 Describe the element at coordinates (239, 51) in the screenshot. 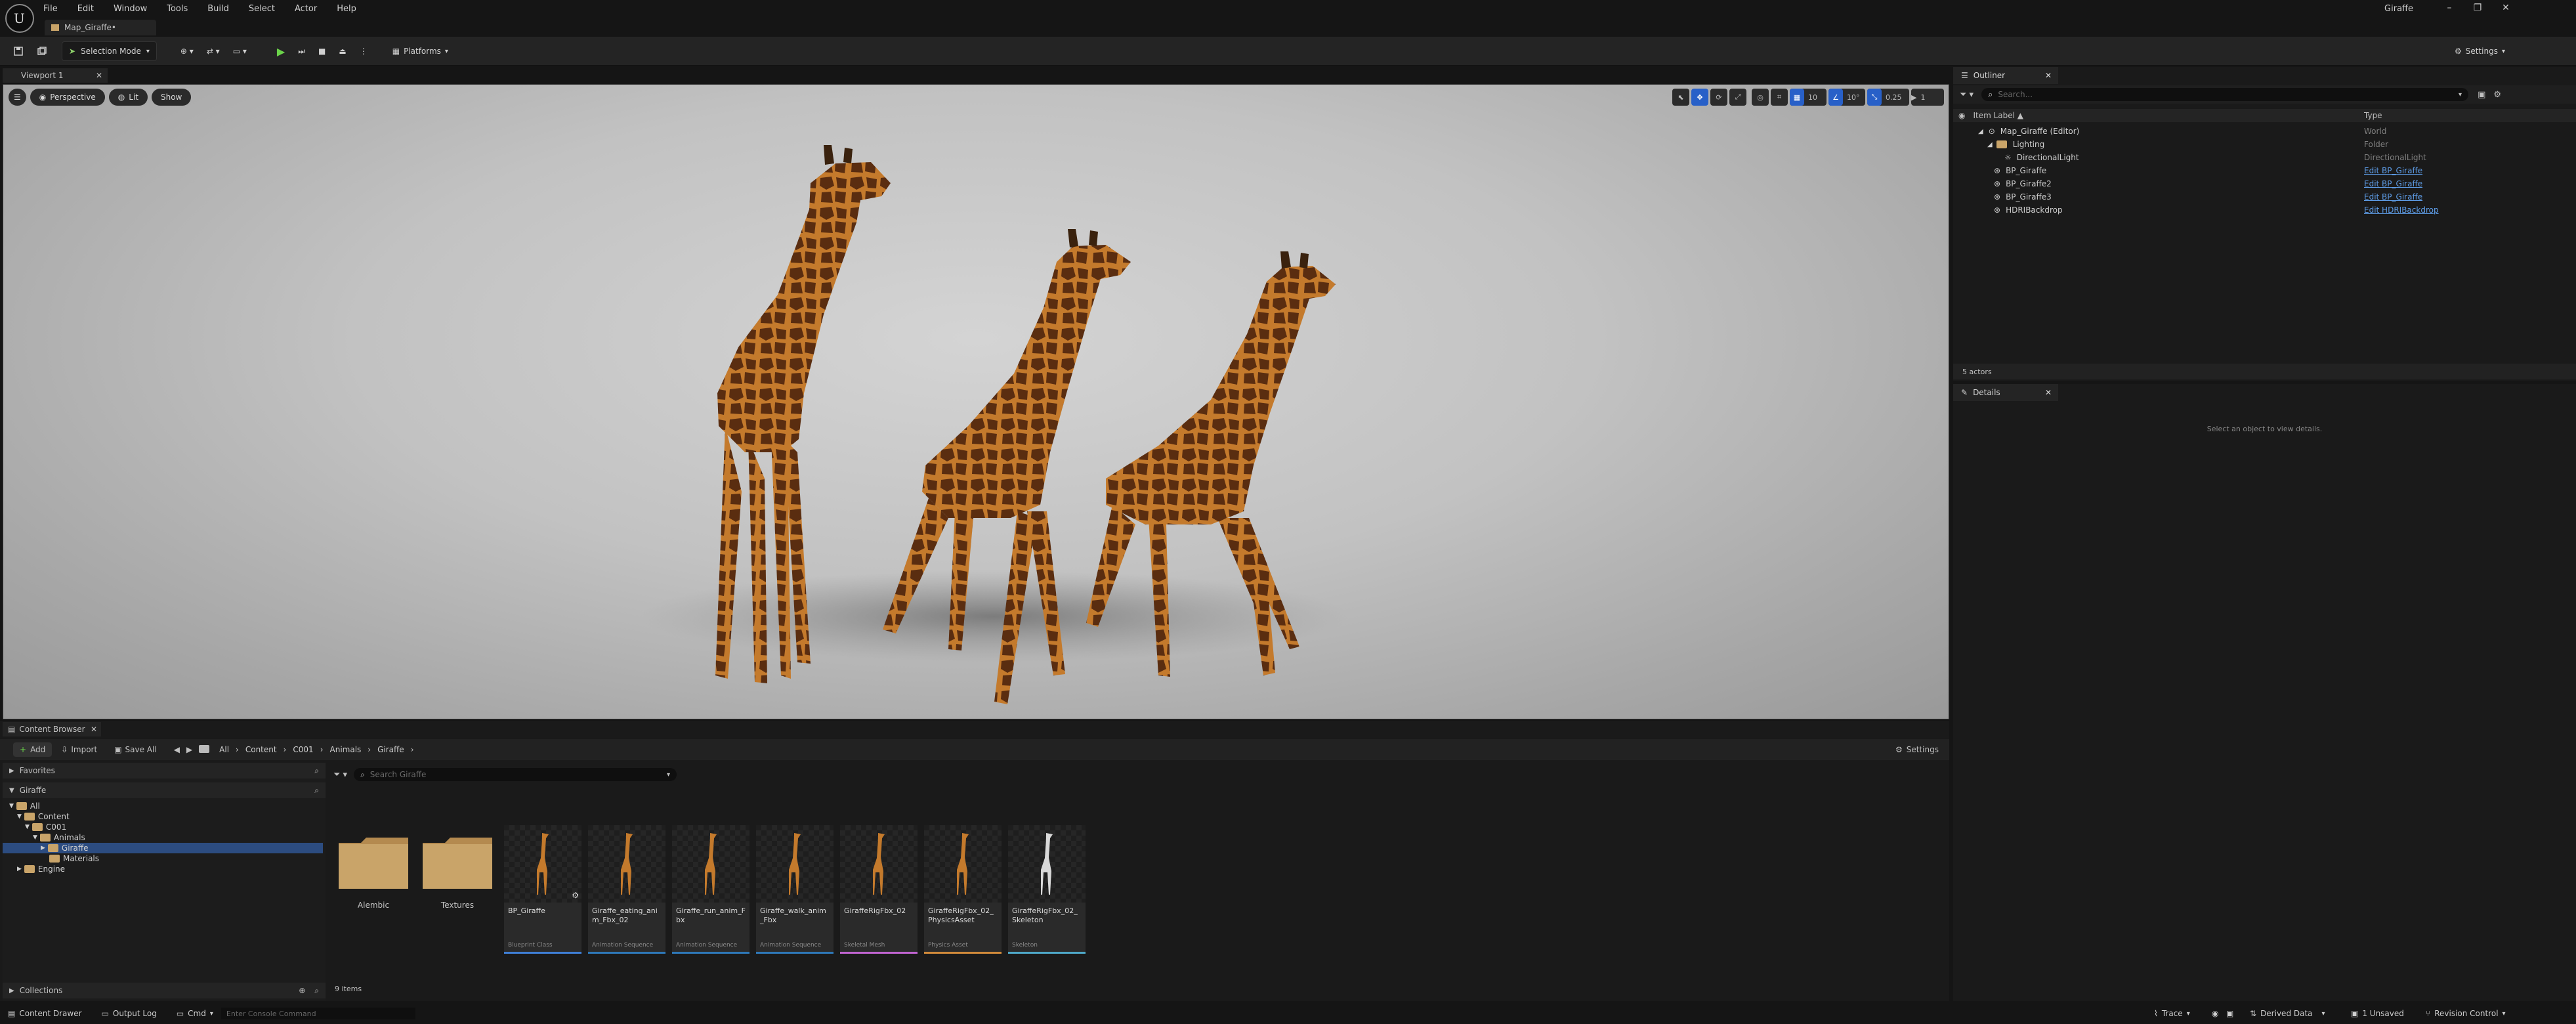

I see `cinematics-button: ▭ ▾` at that location.